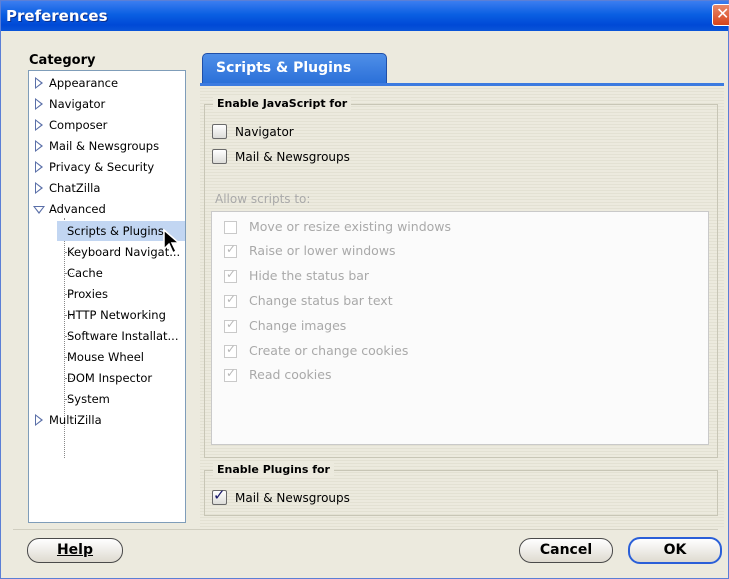 This screenshot has width=729, height=579. I want to click on javascript-navigator-label: Navigator, so click(264, 132).